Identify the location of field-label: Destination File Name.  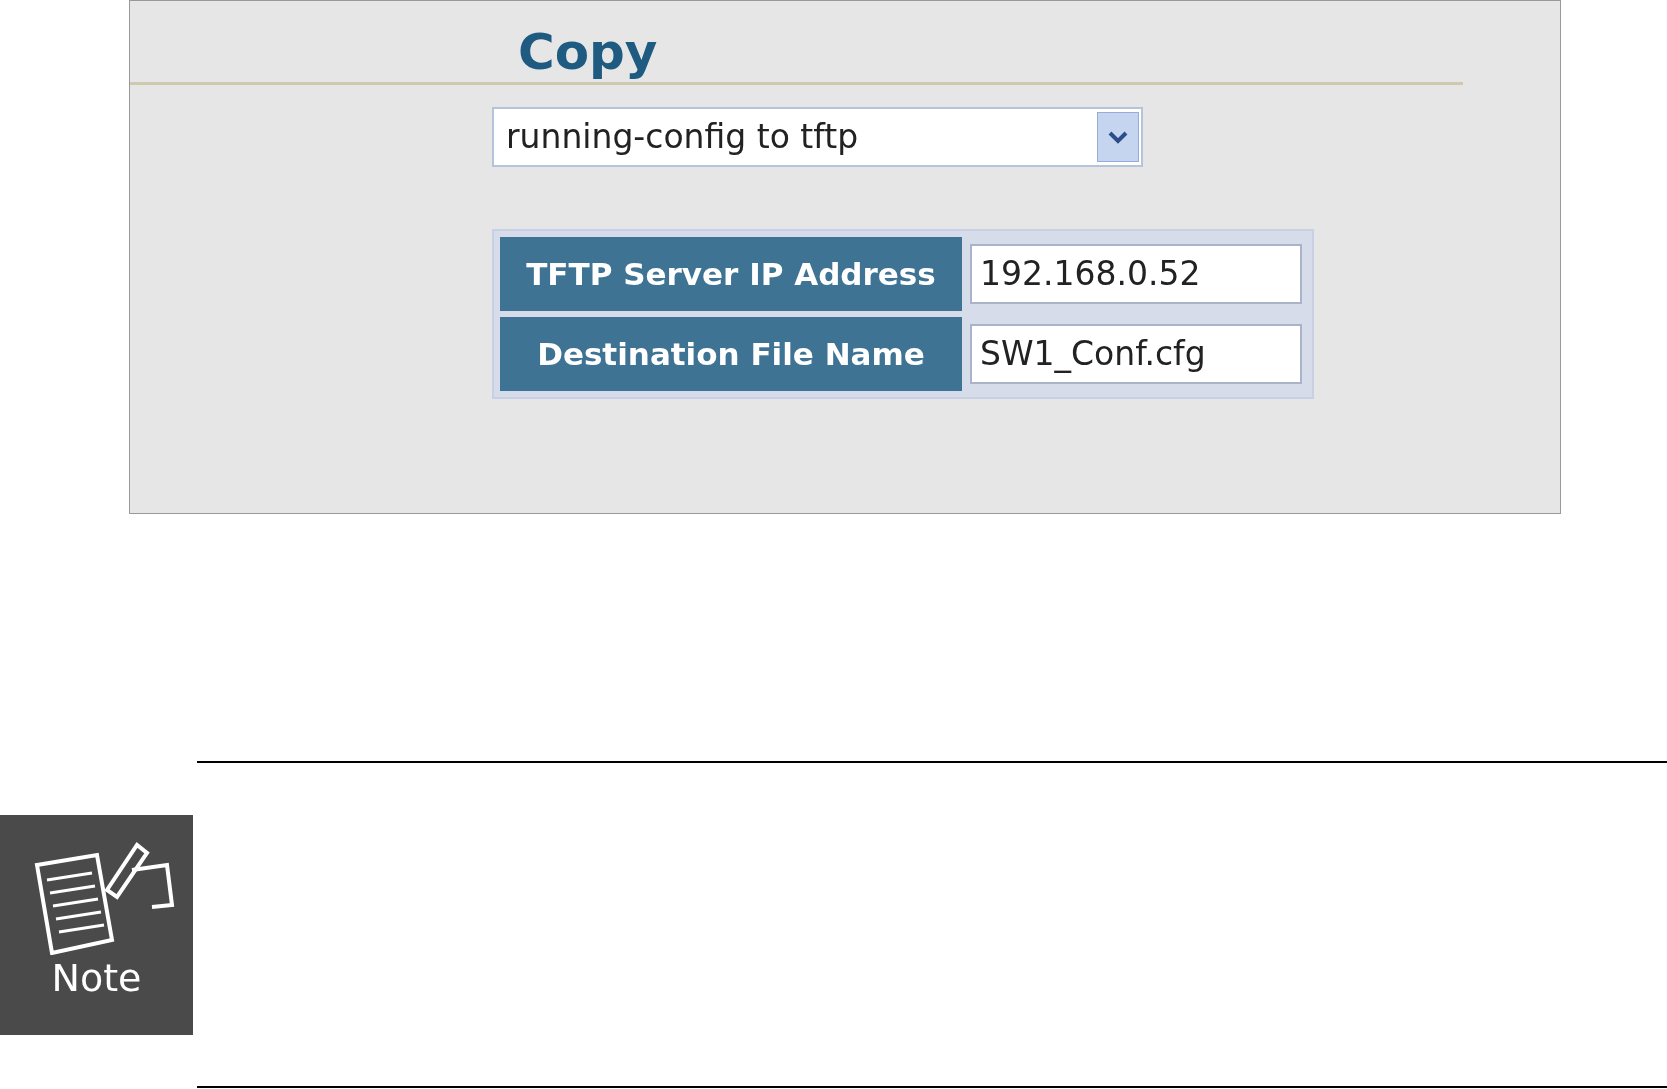
(731, 354).